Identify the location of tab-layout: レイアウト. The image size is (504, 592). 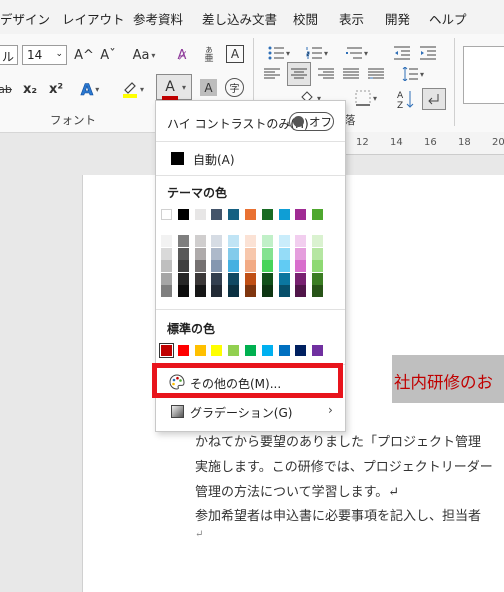
(93, 18).